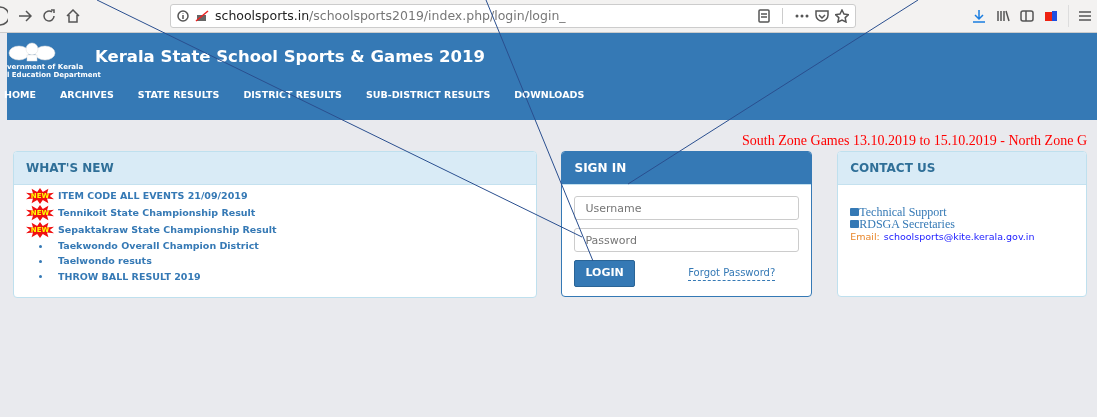 The height and width of the screenshot is (417, 1097). What do you see at coordinates (979, 16) in the screenshot?
I see `download-icon` at bounding box center [979, 16].